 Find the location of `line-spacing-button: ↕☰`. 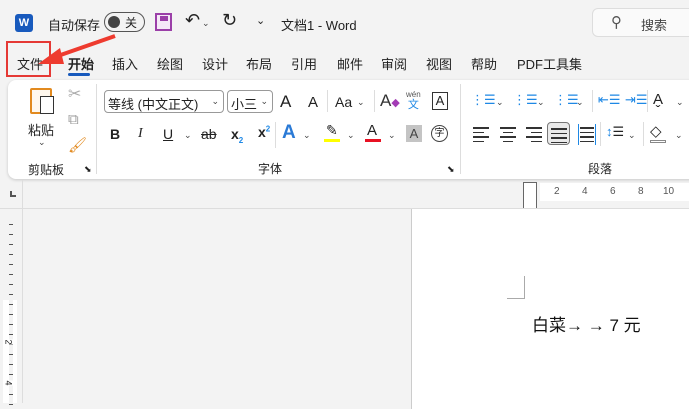

line-spacing-button: ↕☰ is located at coordinates (615, 132).